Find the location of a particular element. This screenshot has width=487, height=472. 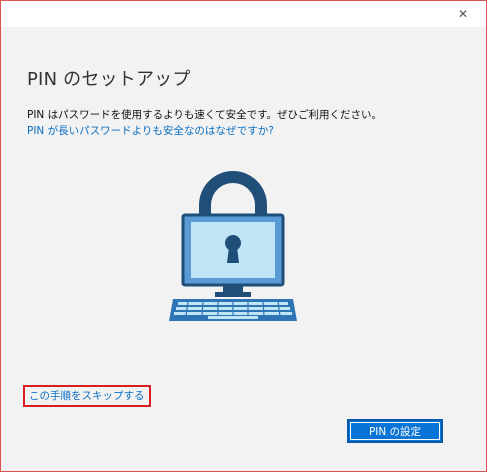

close-icon: ✕ is located at coordinates (463, 14).